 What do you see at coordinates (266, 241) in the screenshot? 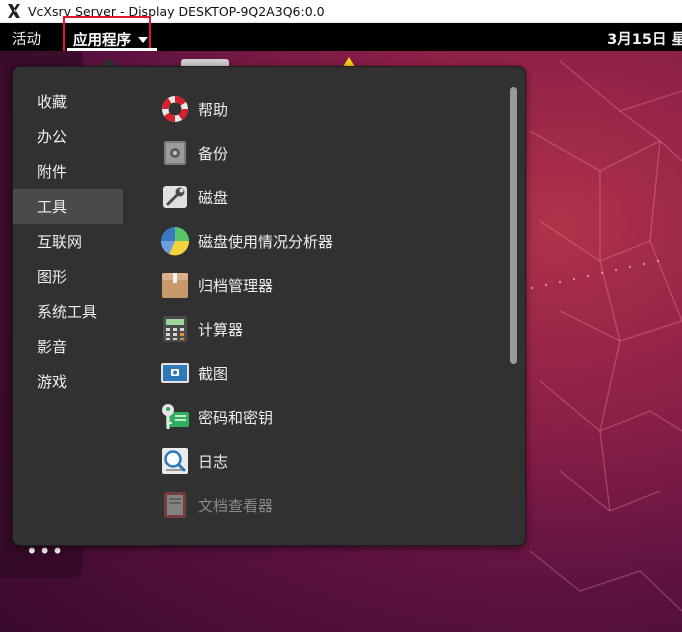
I see `app-label: 磁盘使用情况分析器` at bounding box center [266, 241].